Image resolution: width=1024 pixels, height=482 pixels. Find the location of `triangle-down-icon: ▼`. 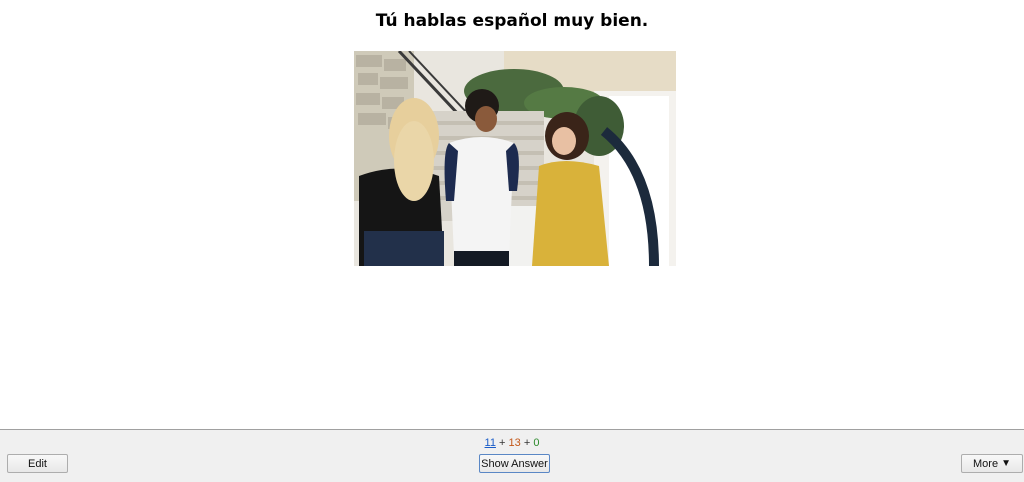

triangle-down-icon: ▼ is located at coordinates (1006, 463).